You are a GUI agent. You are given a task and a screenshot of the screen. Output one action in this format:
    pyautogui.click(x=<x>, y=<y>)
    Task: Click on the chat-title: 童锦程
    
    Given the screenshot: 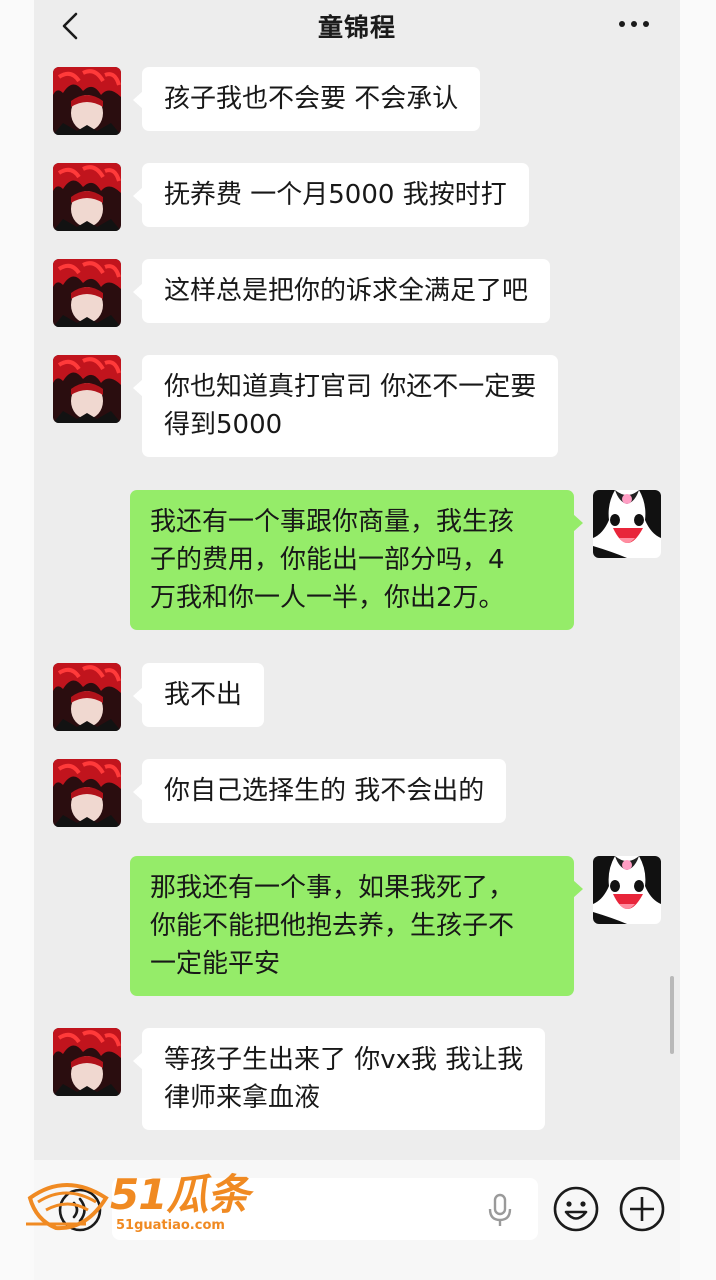 What is the action you would take?
    pyautogui.click(x=356, y=27)
    